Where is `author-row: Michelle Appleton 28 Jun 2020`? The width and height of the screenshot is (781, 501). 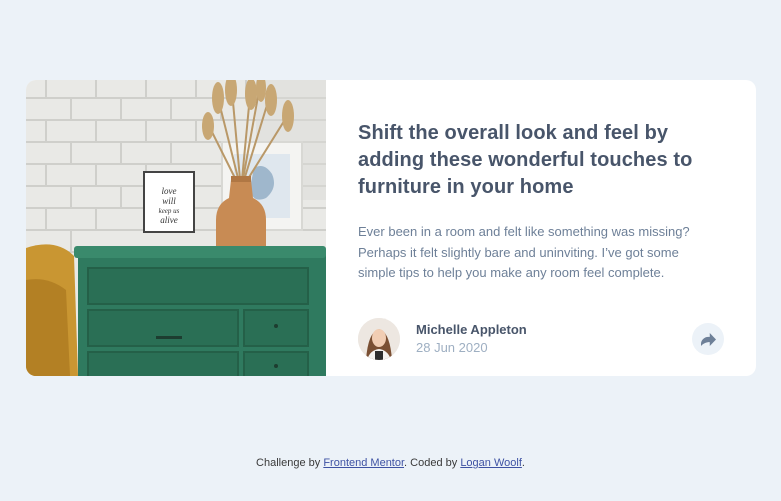 author-row: Michelle Appleton 28 Jun 2020 is located at coordinates (541, 339).